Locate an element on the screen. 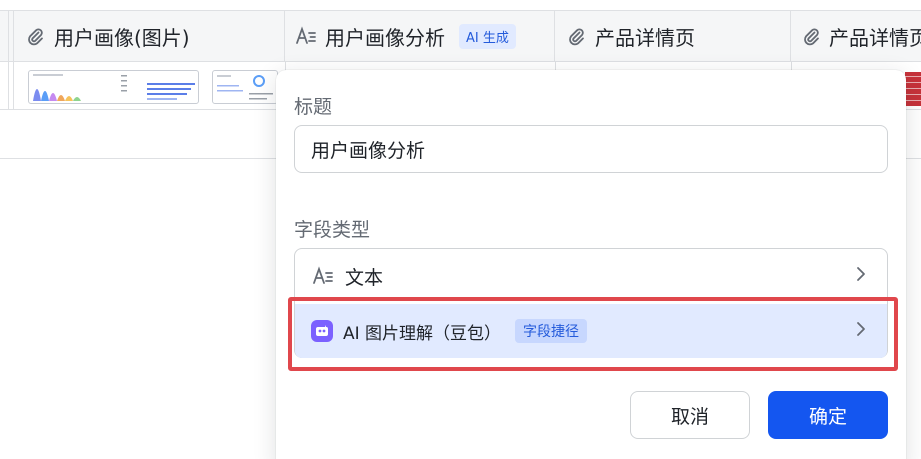 The width and height of the screenshot is (921, 459). table-header: 用户画像(图片) 用户画像分析 AI 生成 产品详情页 产品详情页 is located at coordinates (460, 36).